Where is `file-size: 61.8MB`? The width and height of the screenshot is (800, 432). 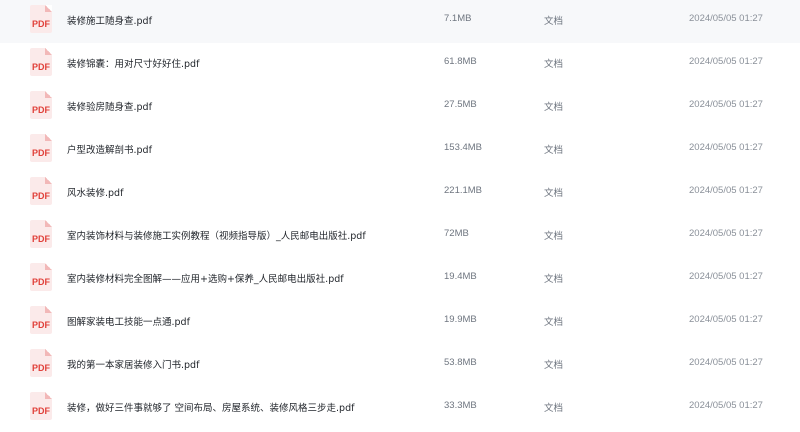
file-size: 61.8MB is located at coordinates (460, 61).